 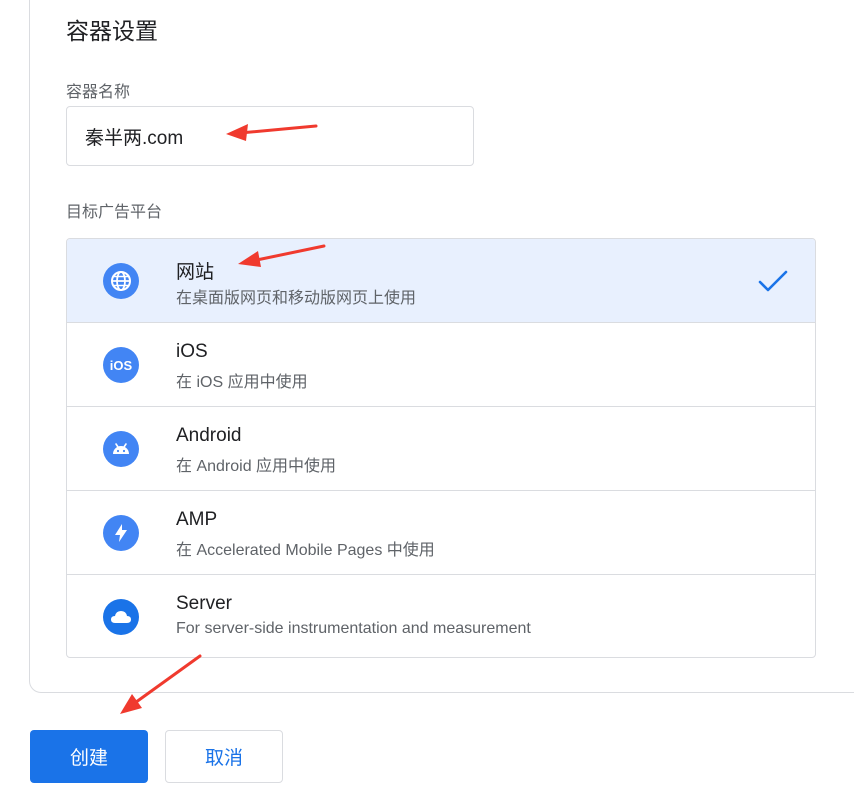 What do you see at coordinates (773, 281) in the screenshot?
I see `check-icon` at bounding box center [773, 281].